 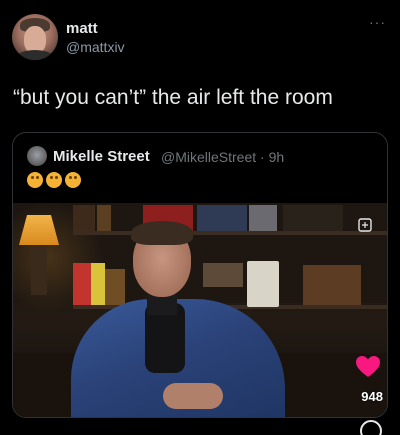 I want to click on quoted-author-name: Mikelle Street, so click(x=101, y=156).